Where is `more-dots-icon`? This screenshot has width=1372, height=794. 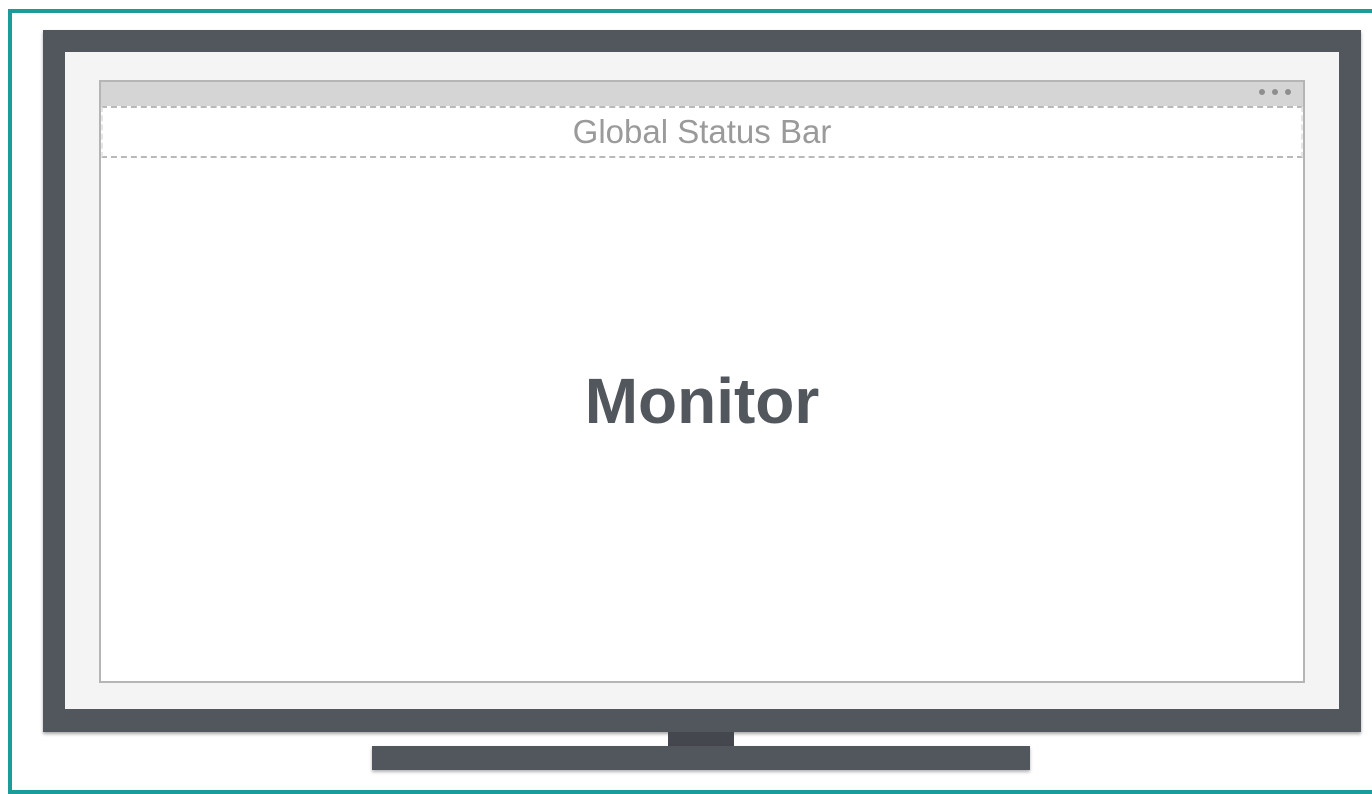 more-dots-icon is located at coordinates (1275, 92).